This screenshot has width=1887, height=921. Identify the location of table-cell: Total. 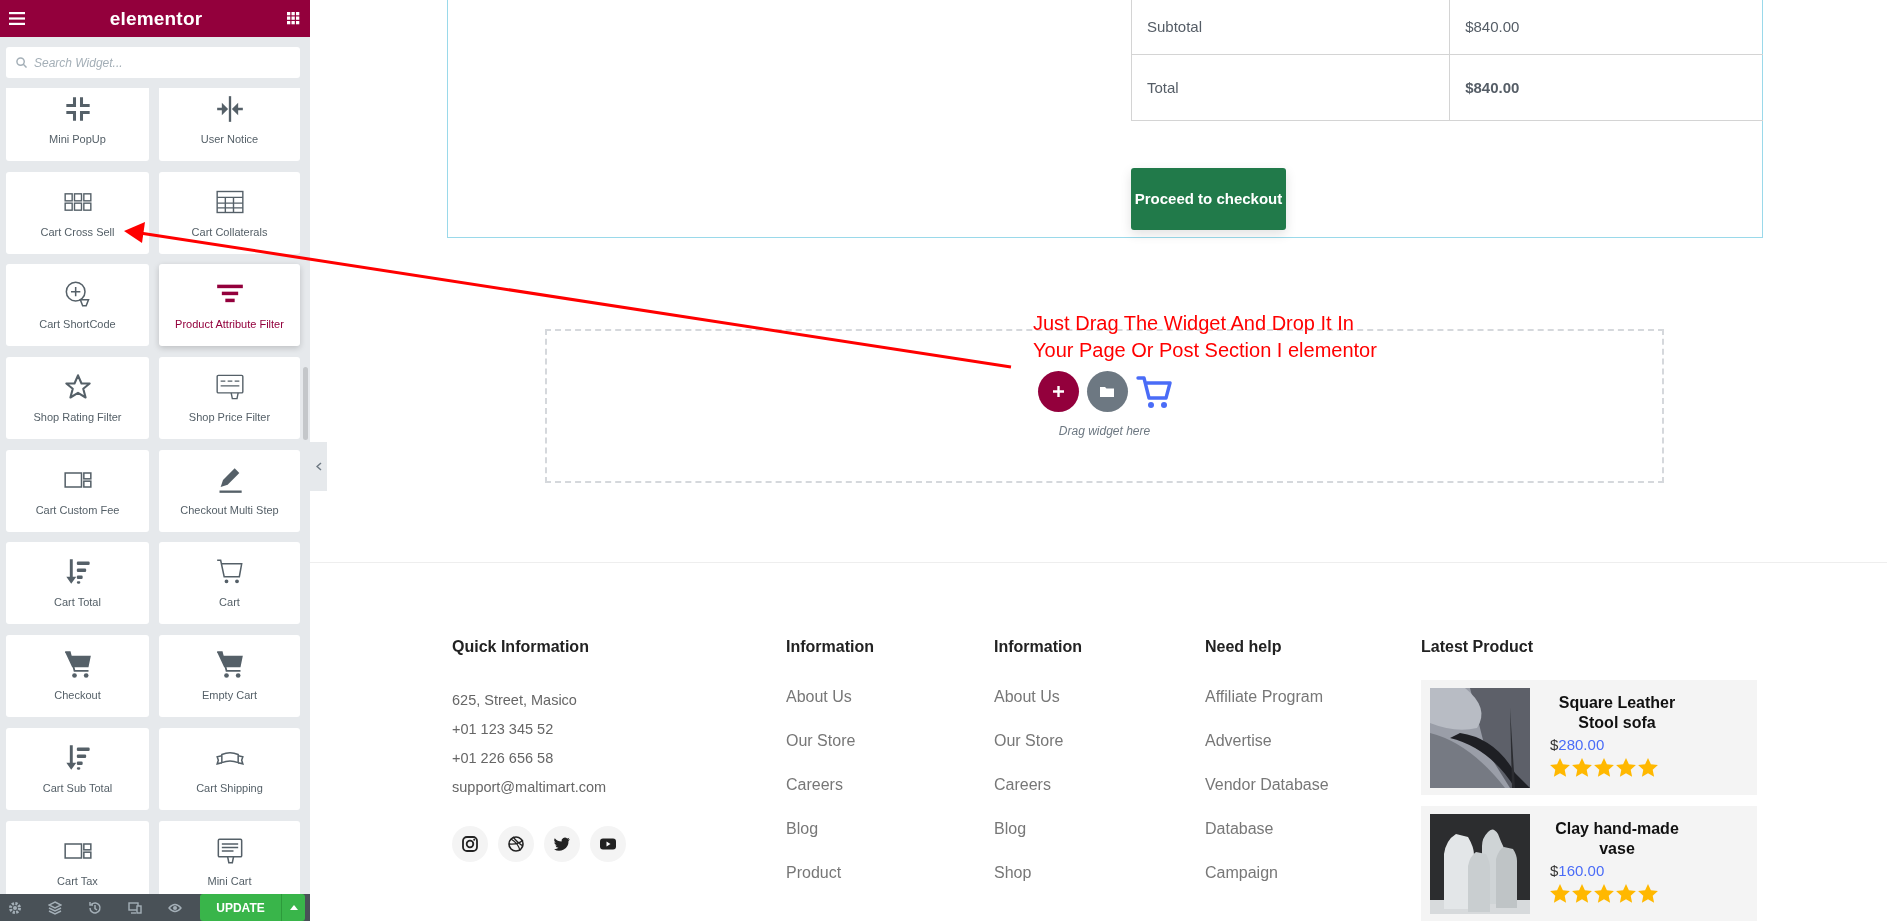
(1290, 87).